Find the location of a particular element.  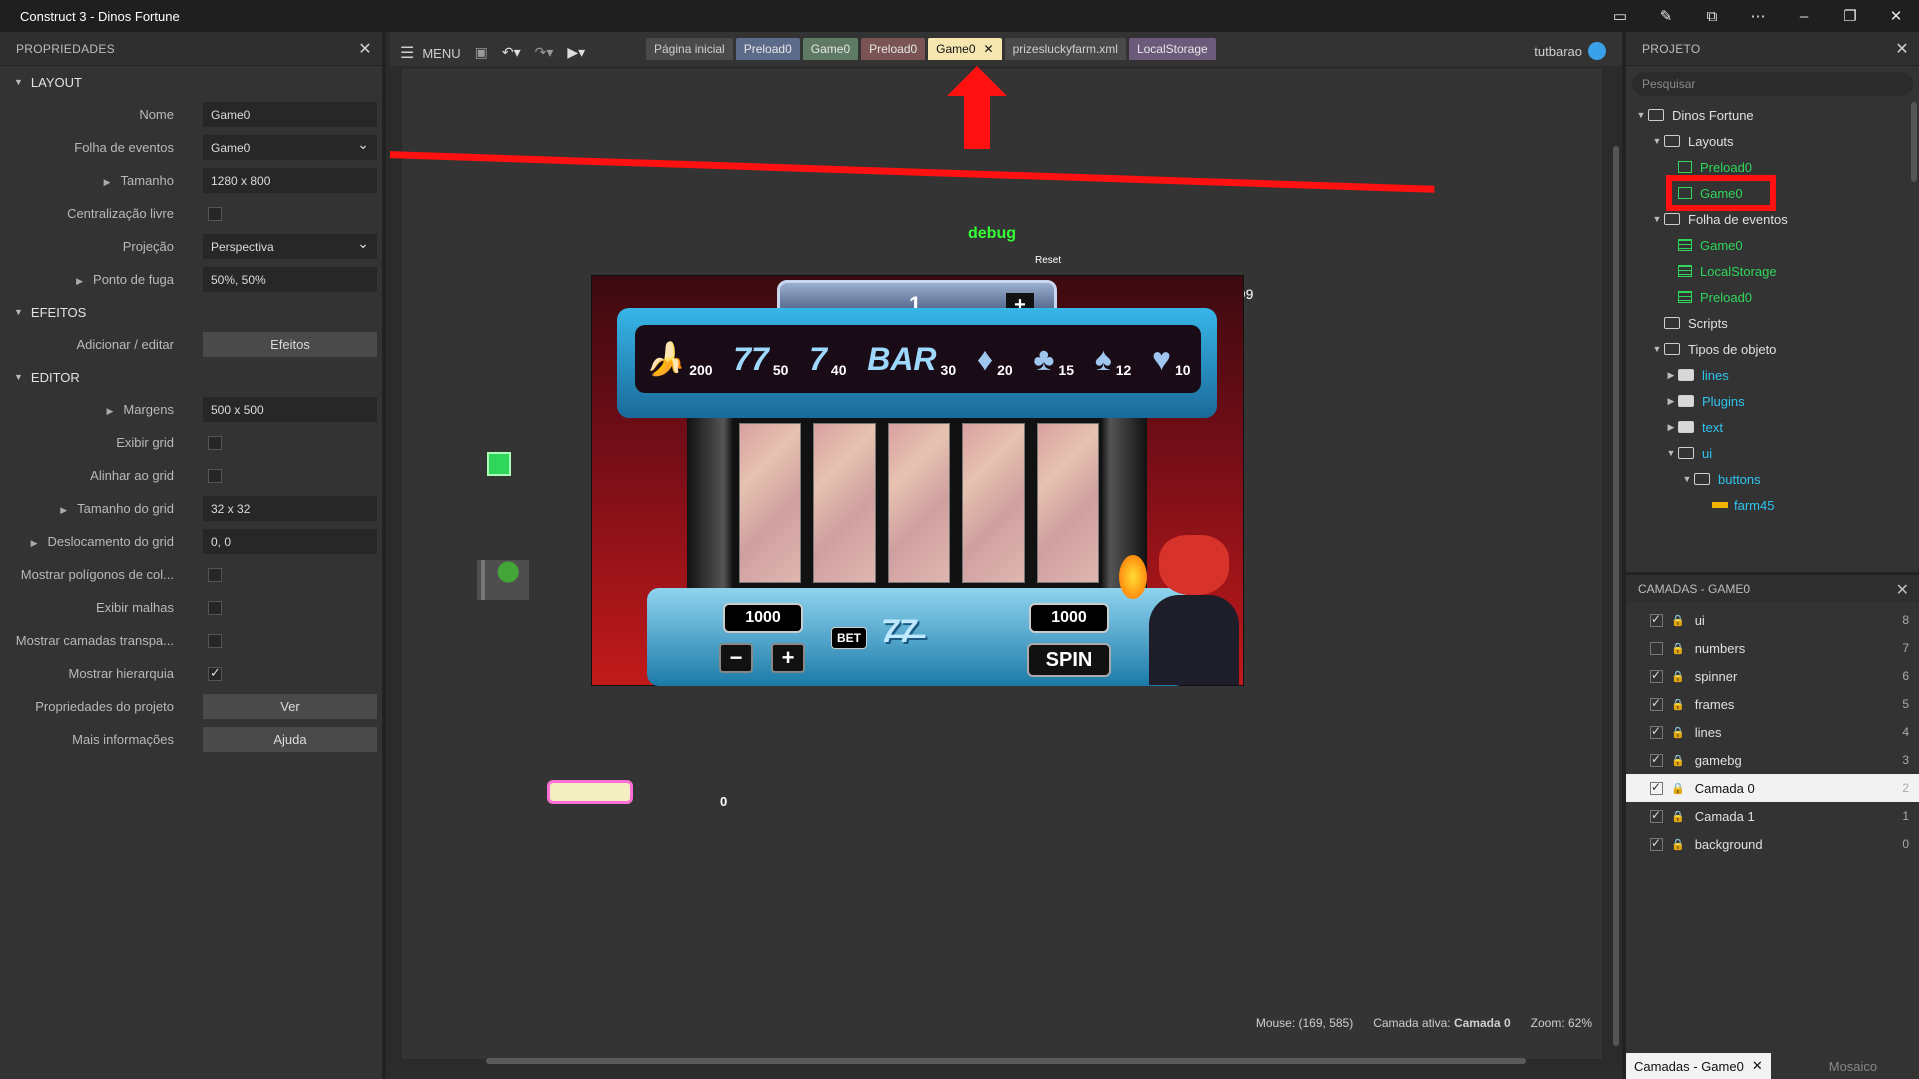

tree-folder-ui: ▼ ui is located at coordinates (1772, 453).